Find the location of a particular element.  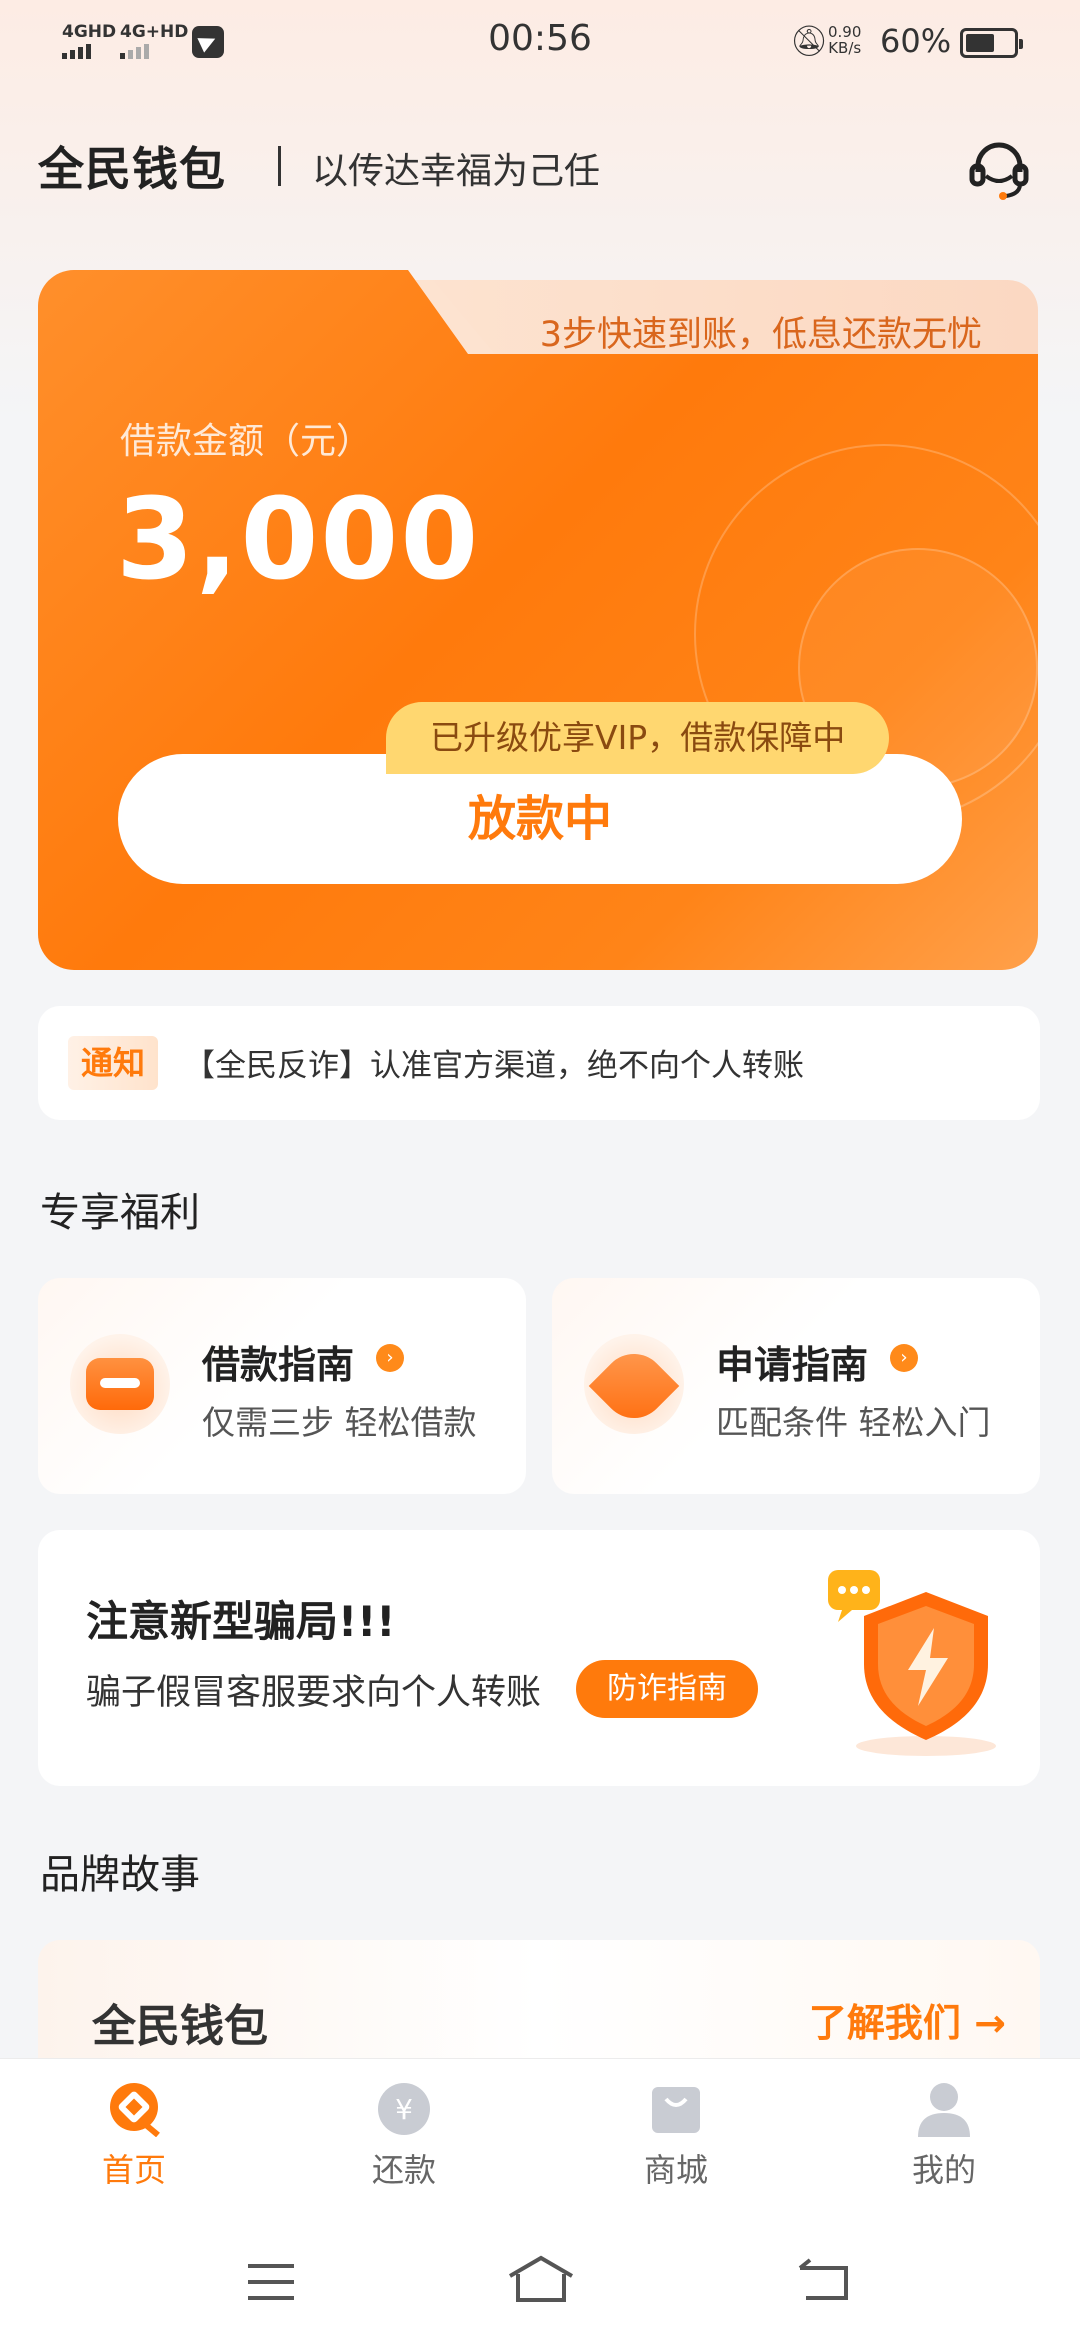

apply-guide-card: 申请指南 › 匹配条件 轻松入门 is located at coordinates (796, 1386).